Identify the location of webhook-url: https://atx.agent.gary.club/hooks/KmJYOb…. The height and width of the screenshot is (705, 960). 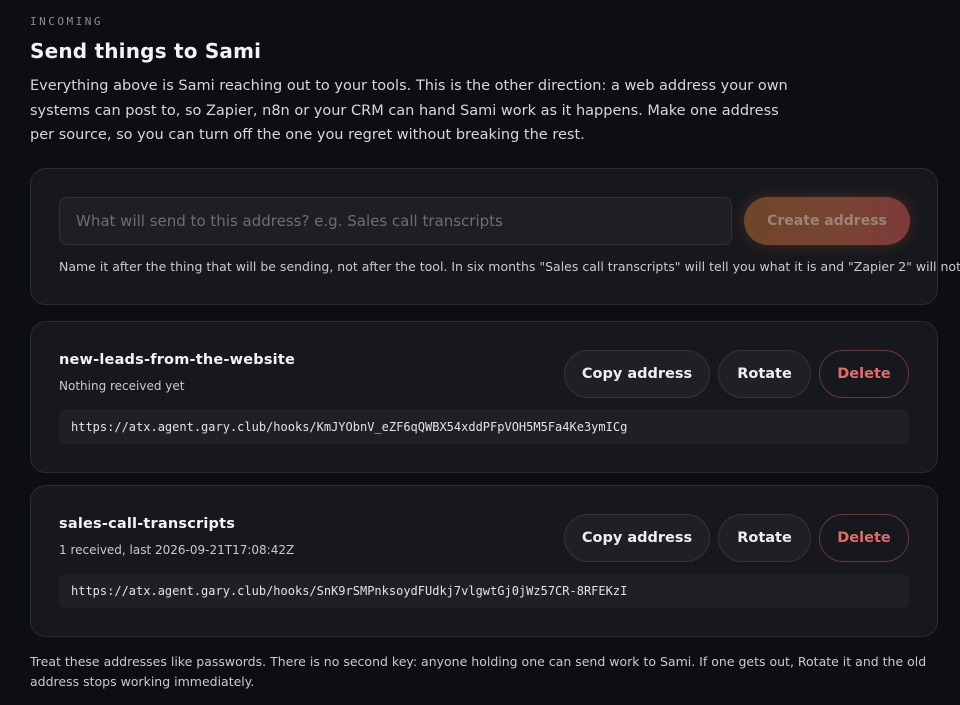
(484, 427).